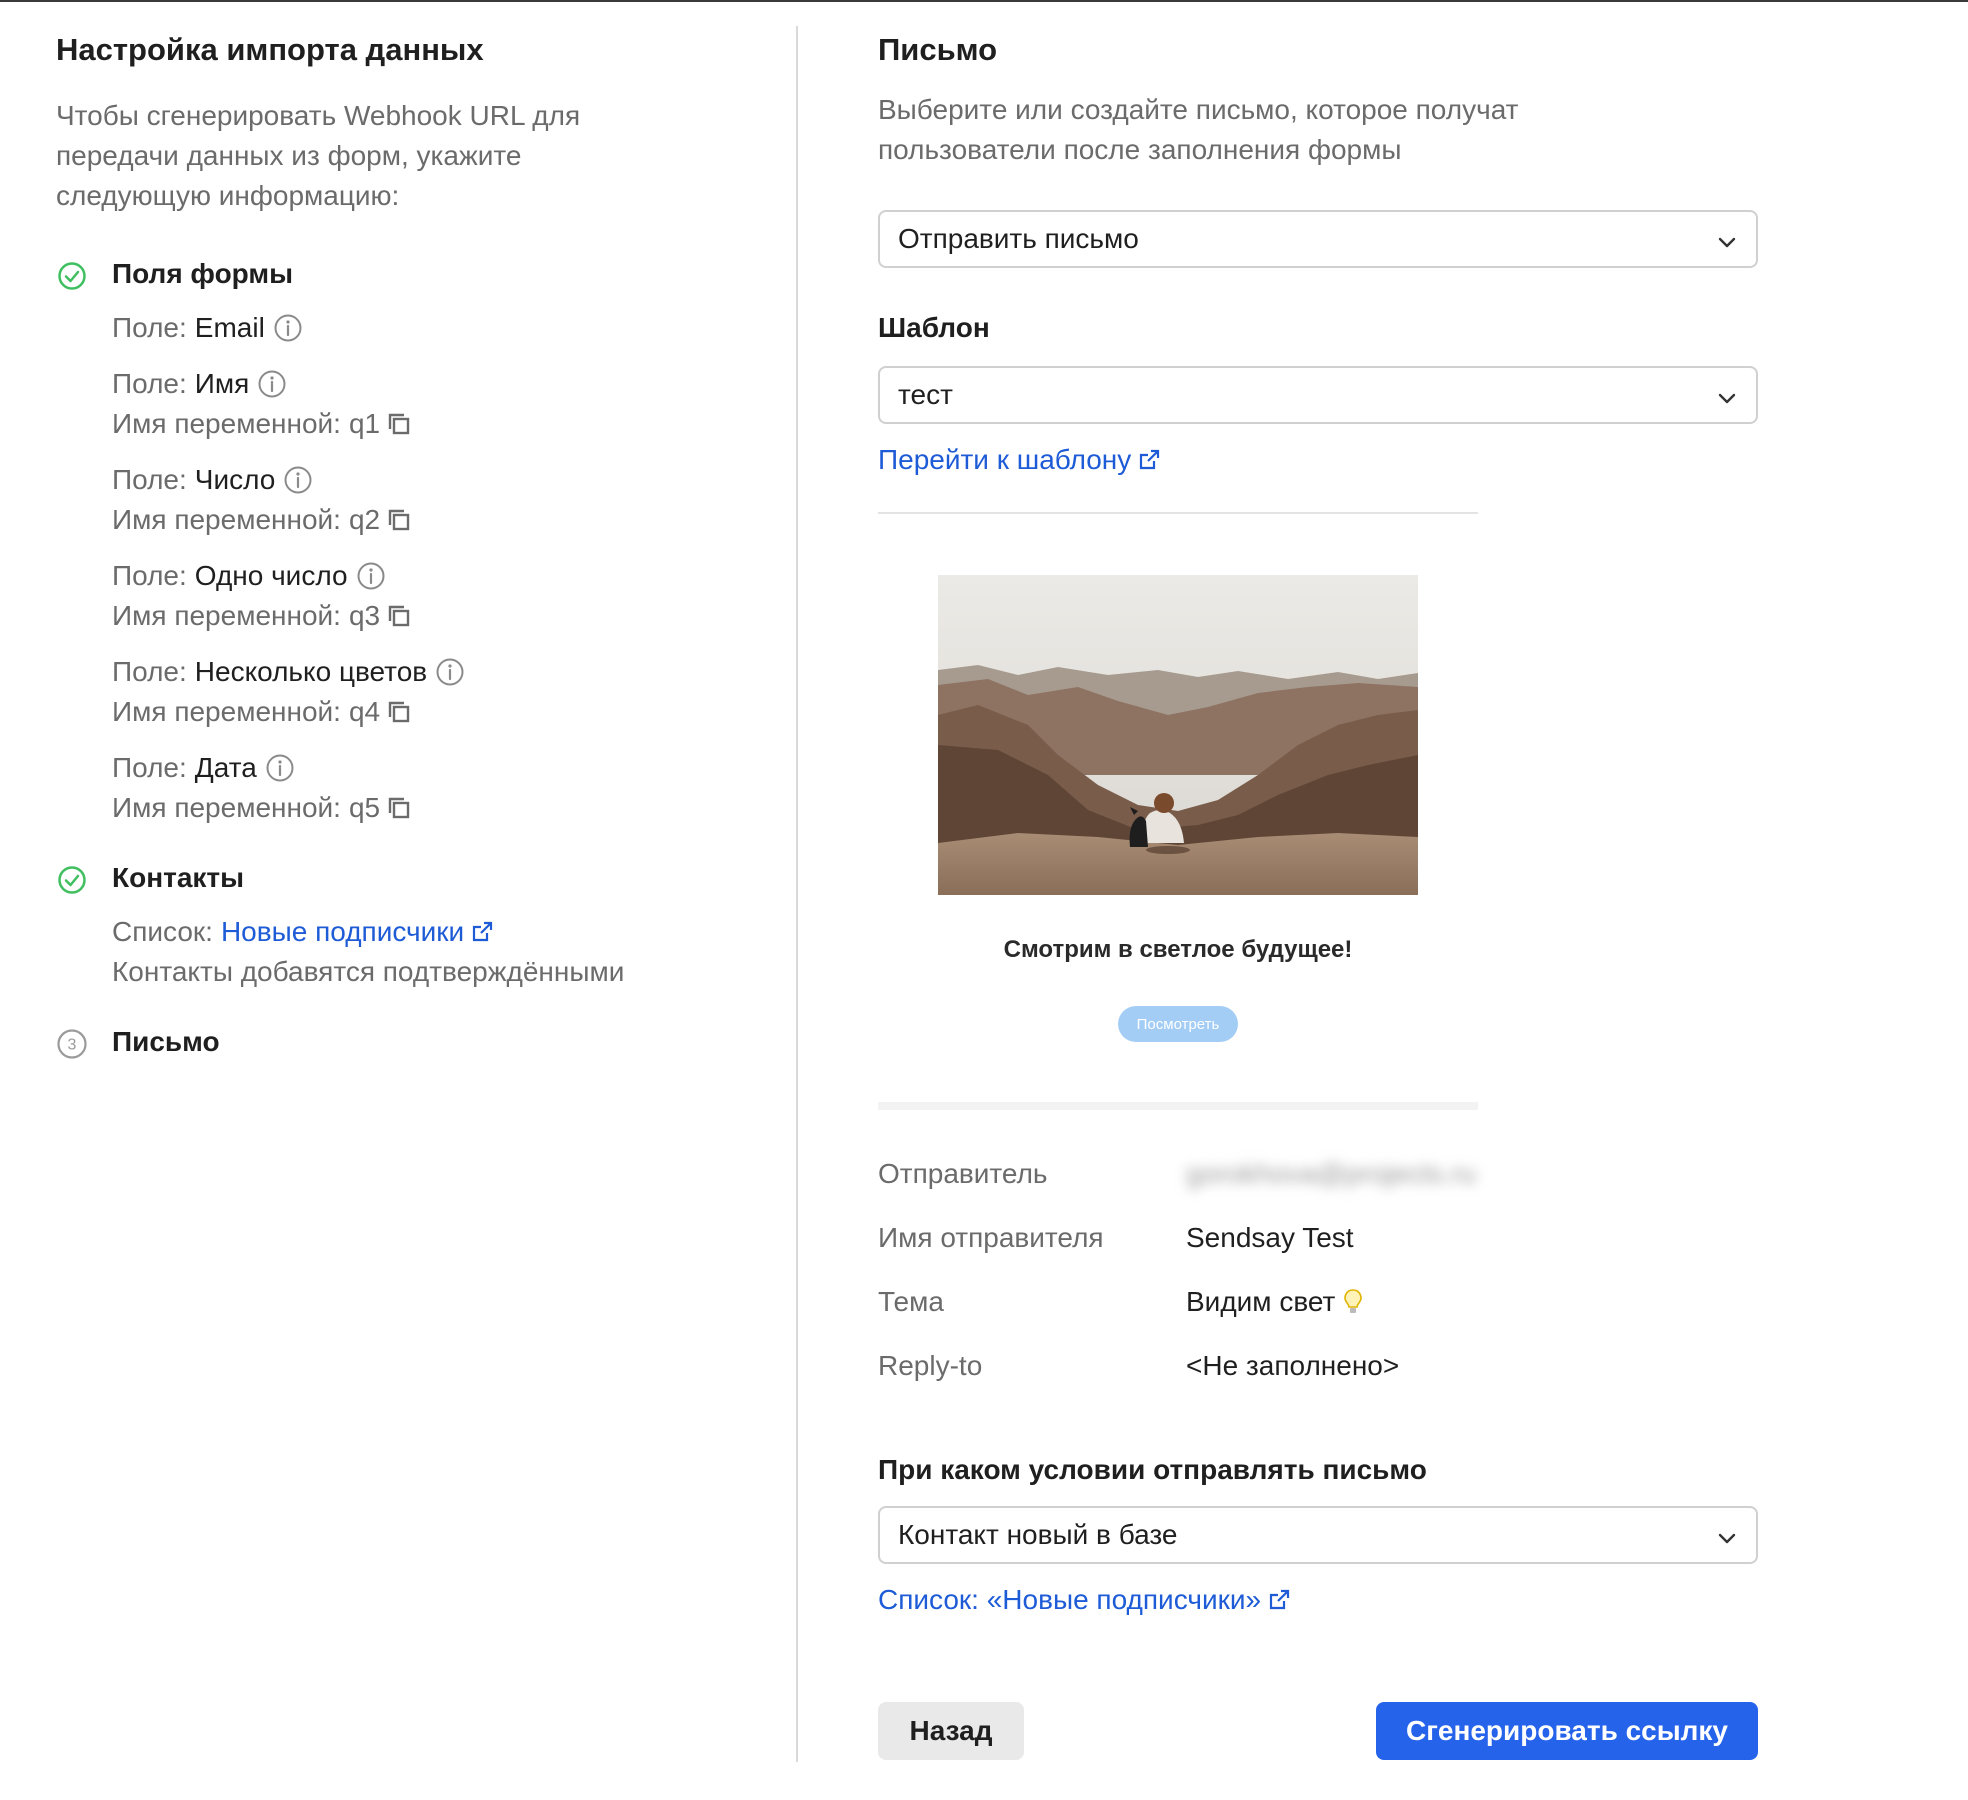 The image size is (1968, 1800). Describe the element at coordinates (1178, 513) in the screenshot. I see `preview-divider` at that location.